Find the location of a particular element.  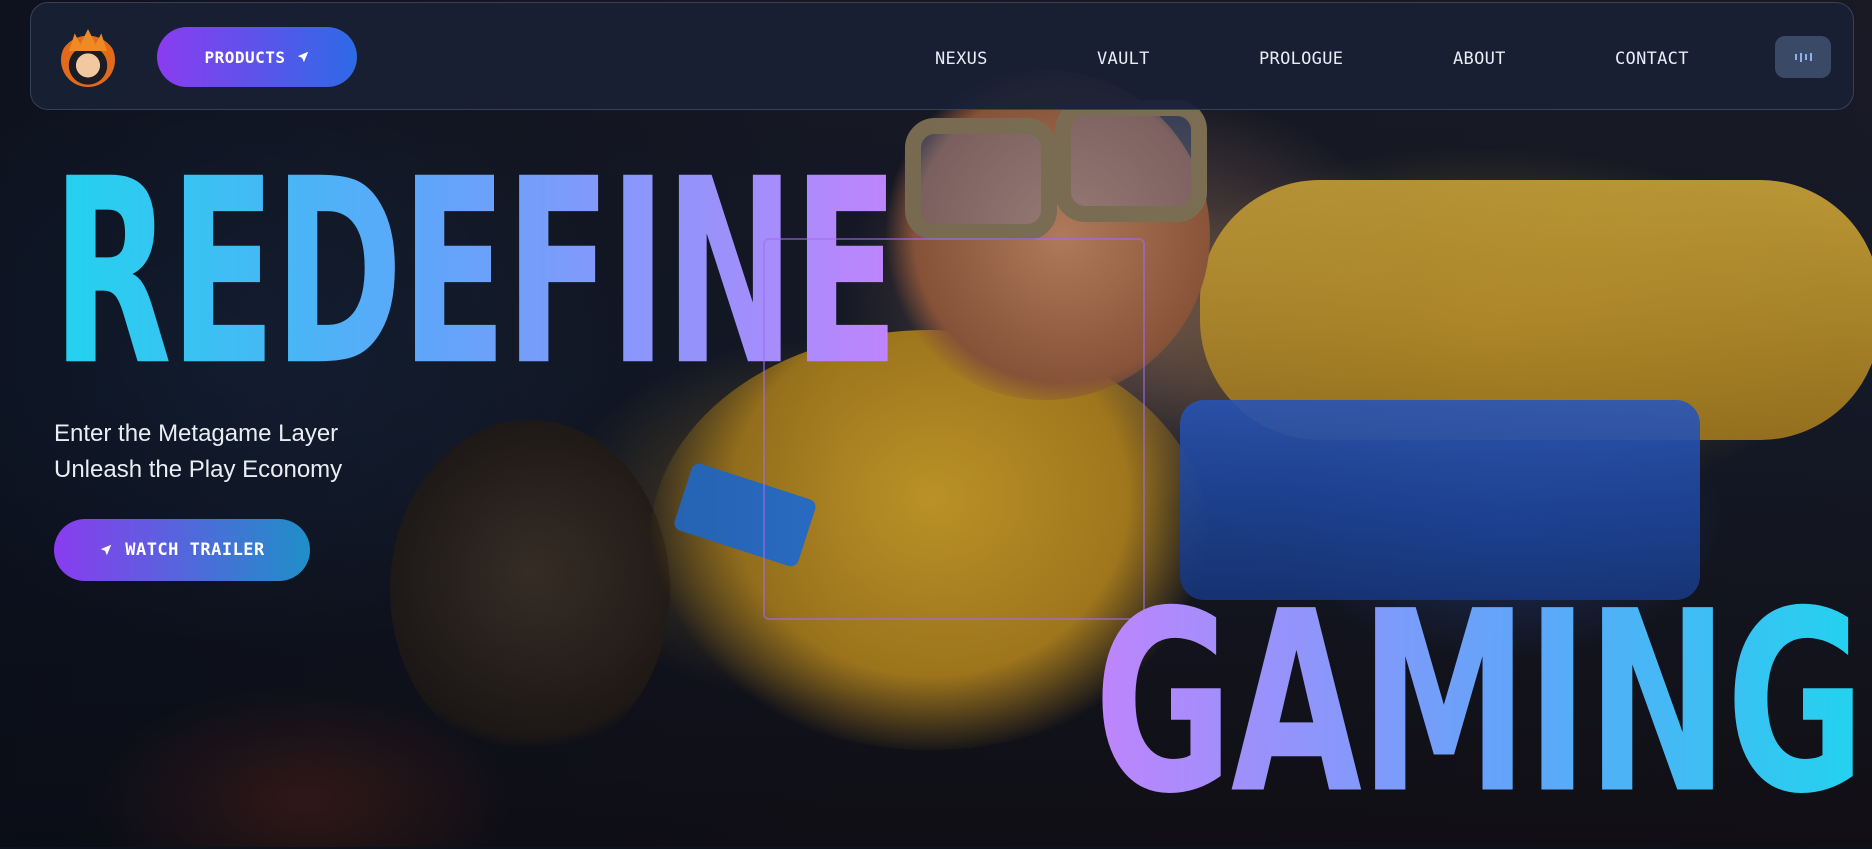

products-label: PRODUCTS is located at coordinates (245, 57).